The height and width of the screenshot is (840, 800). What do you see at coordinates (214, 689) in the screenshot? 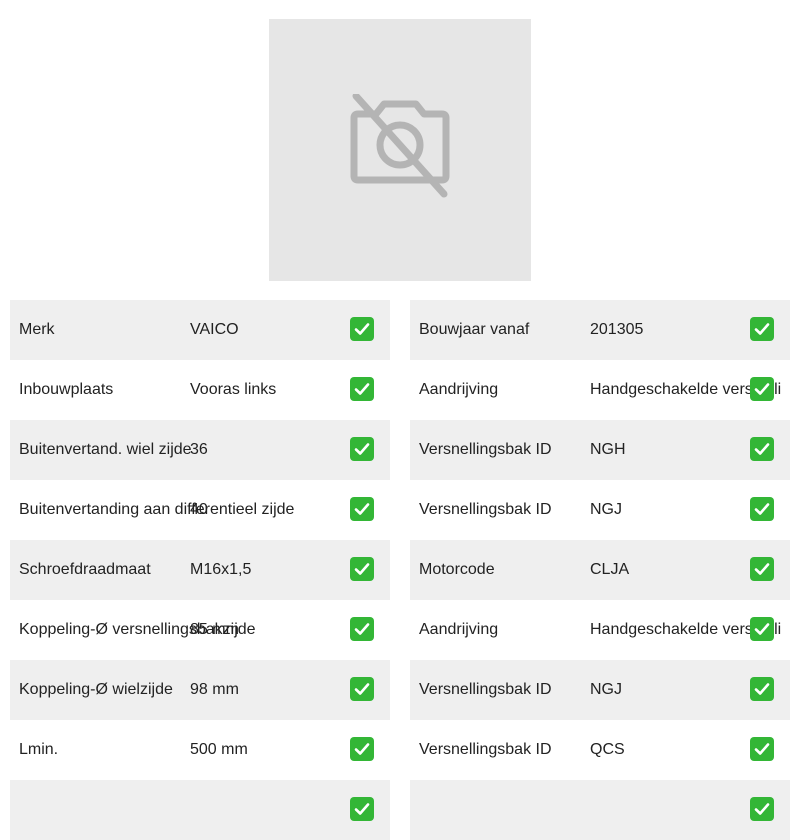
I see `spec-value: 98 mm` at bounding box center [214, 689].